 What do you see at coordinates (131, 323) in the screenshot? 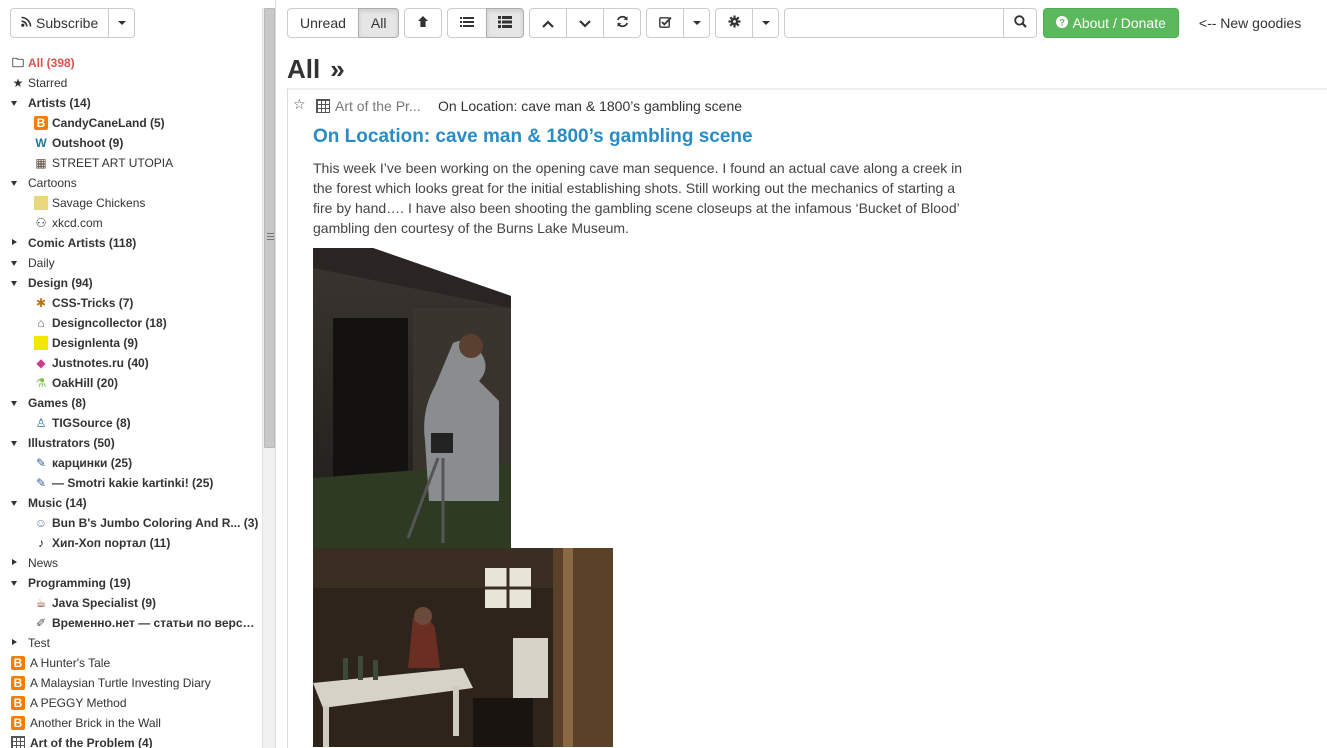
I see `feed-item-designcollector: ⌂ Designcollector (18)` at bounding box center [131, 323].